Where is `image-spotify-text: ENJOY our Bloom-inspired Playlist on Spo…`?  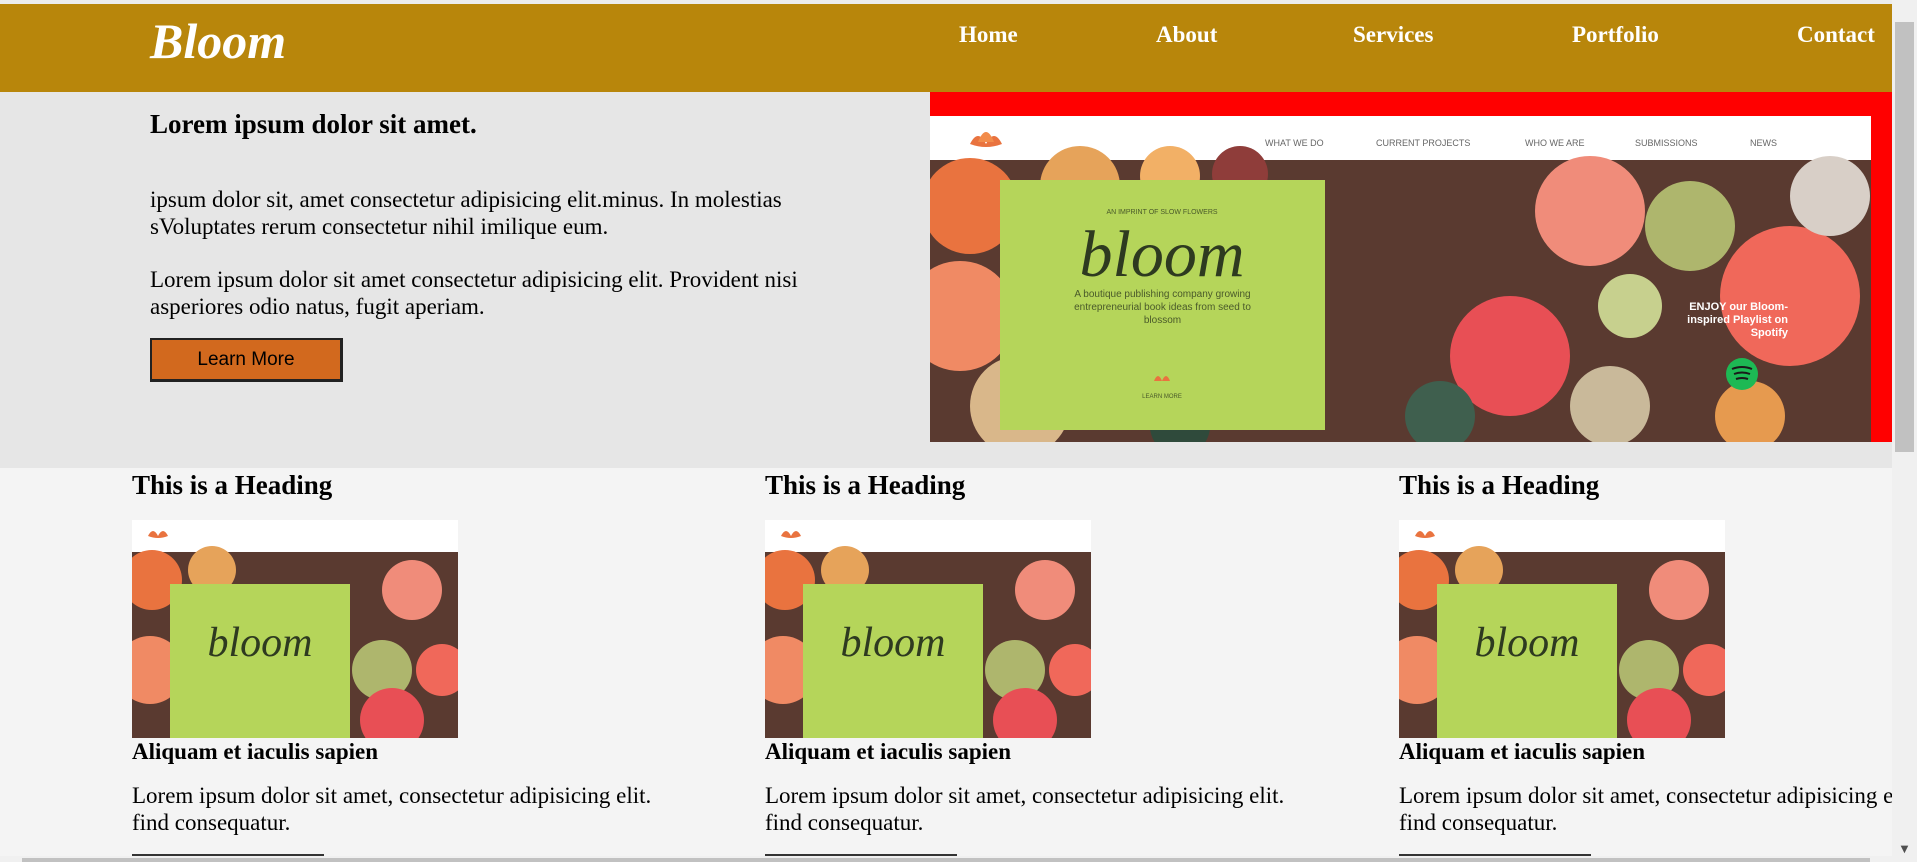
image-spotify-text: ENJOY our Bloom-inspired Playlist on Spo… is located at coordinates (1737, 320).